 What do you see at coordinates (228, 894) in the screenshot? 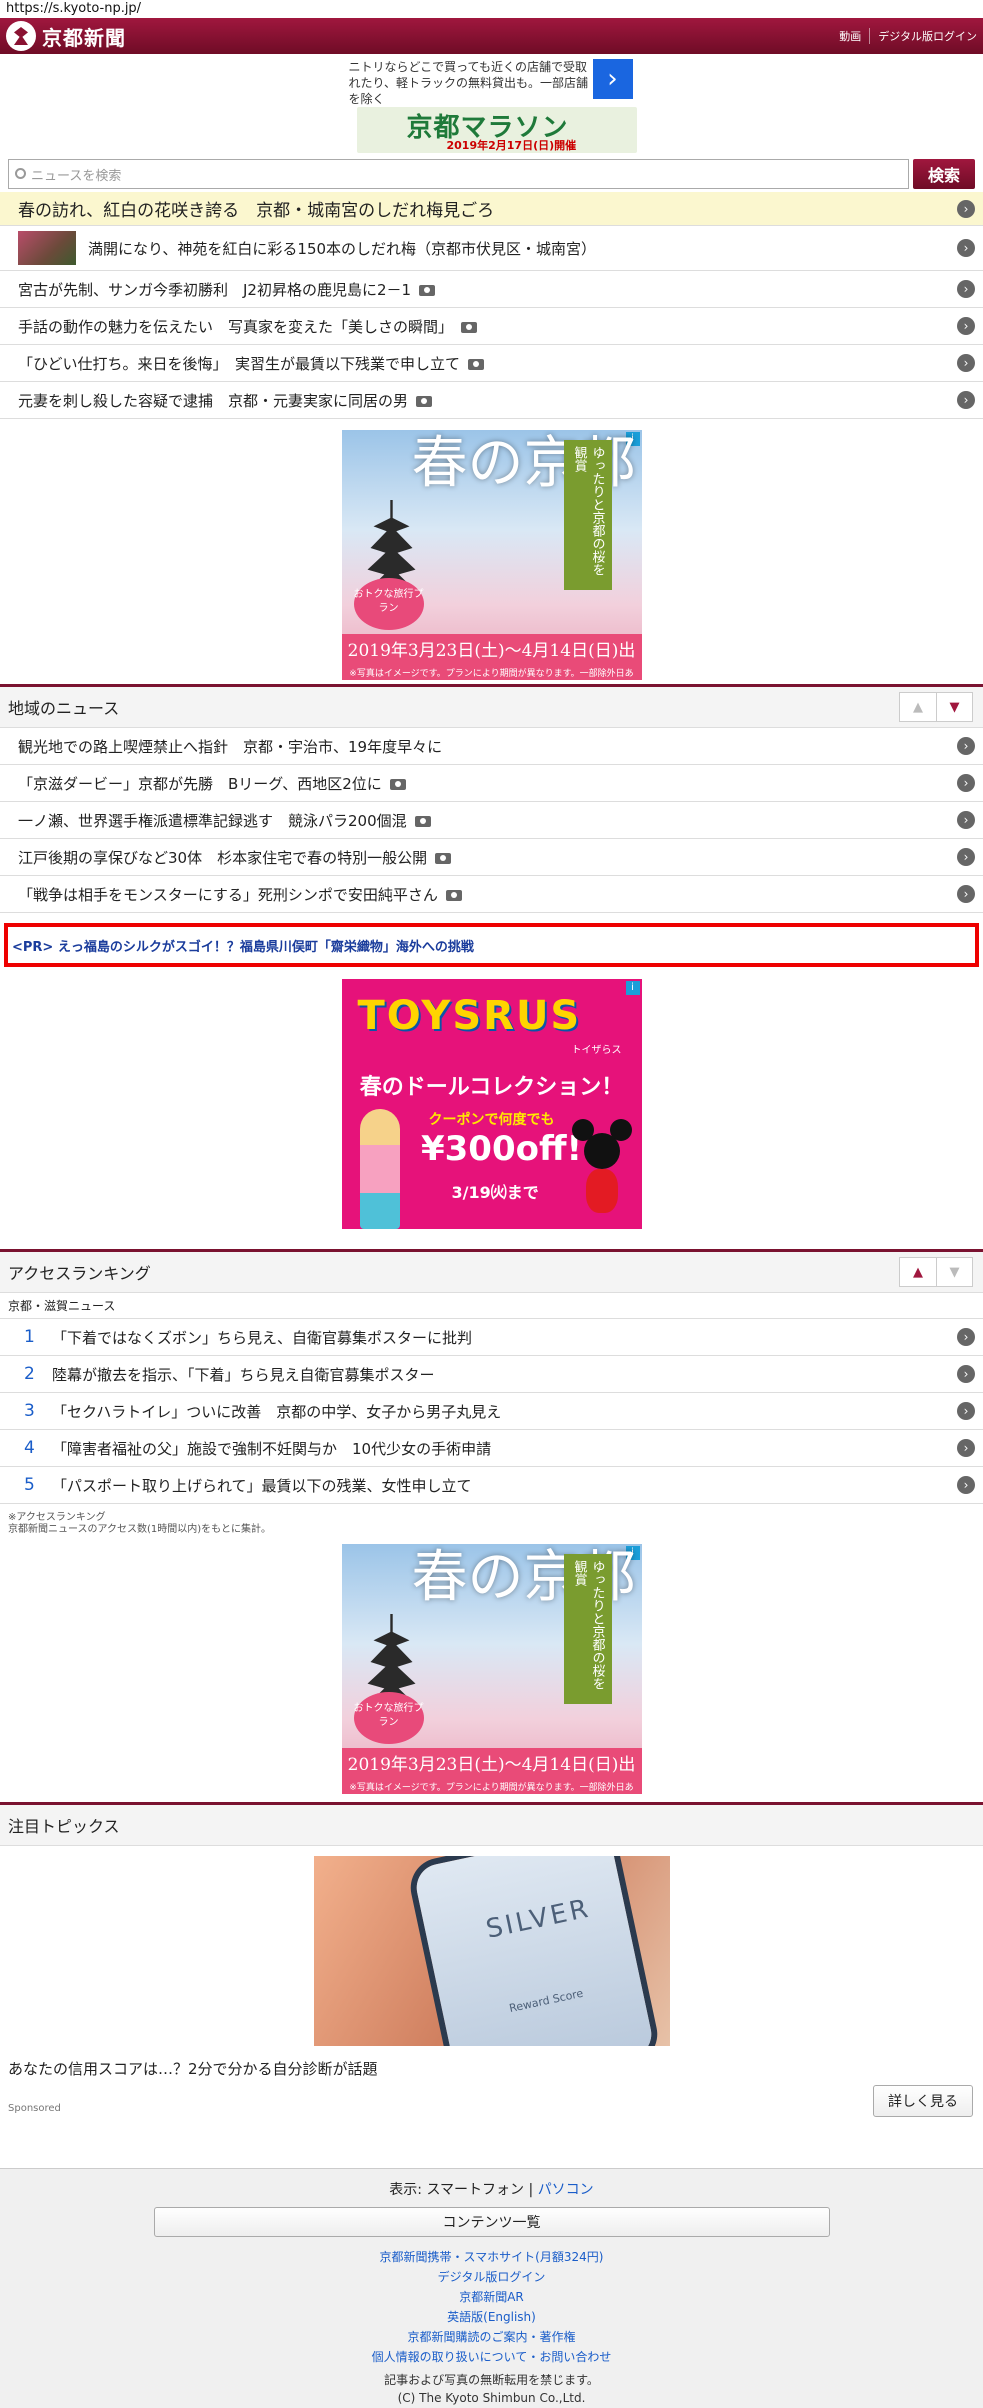
I see `news-title: 「戦争は相手をモンスターにする」死刑シンポで安田純平さん` at bounding box center [228, 894].